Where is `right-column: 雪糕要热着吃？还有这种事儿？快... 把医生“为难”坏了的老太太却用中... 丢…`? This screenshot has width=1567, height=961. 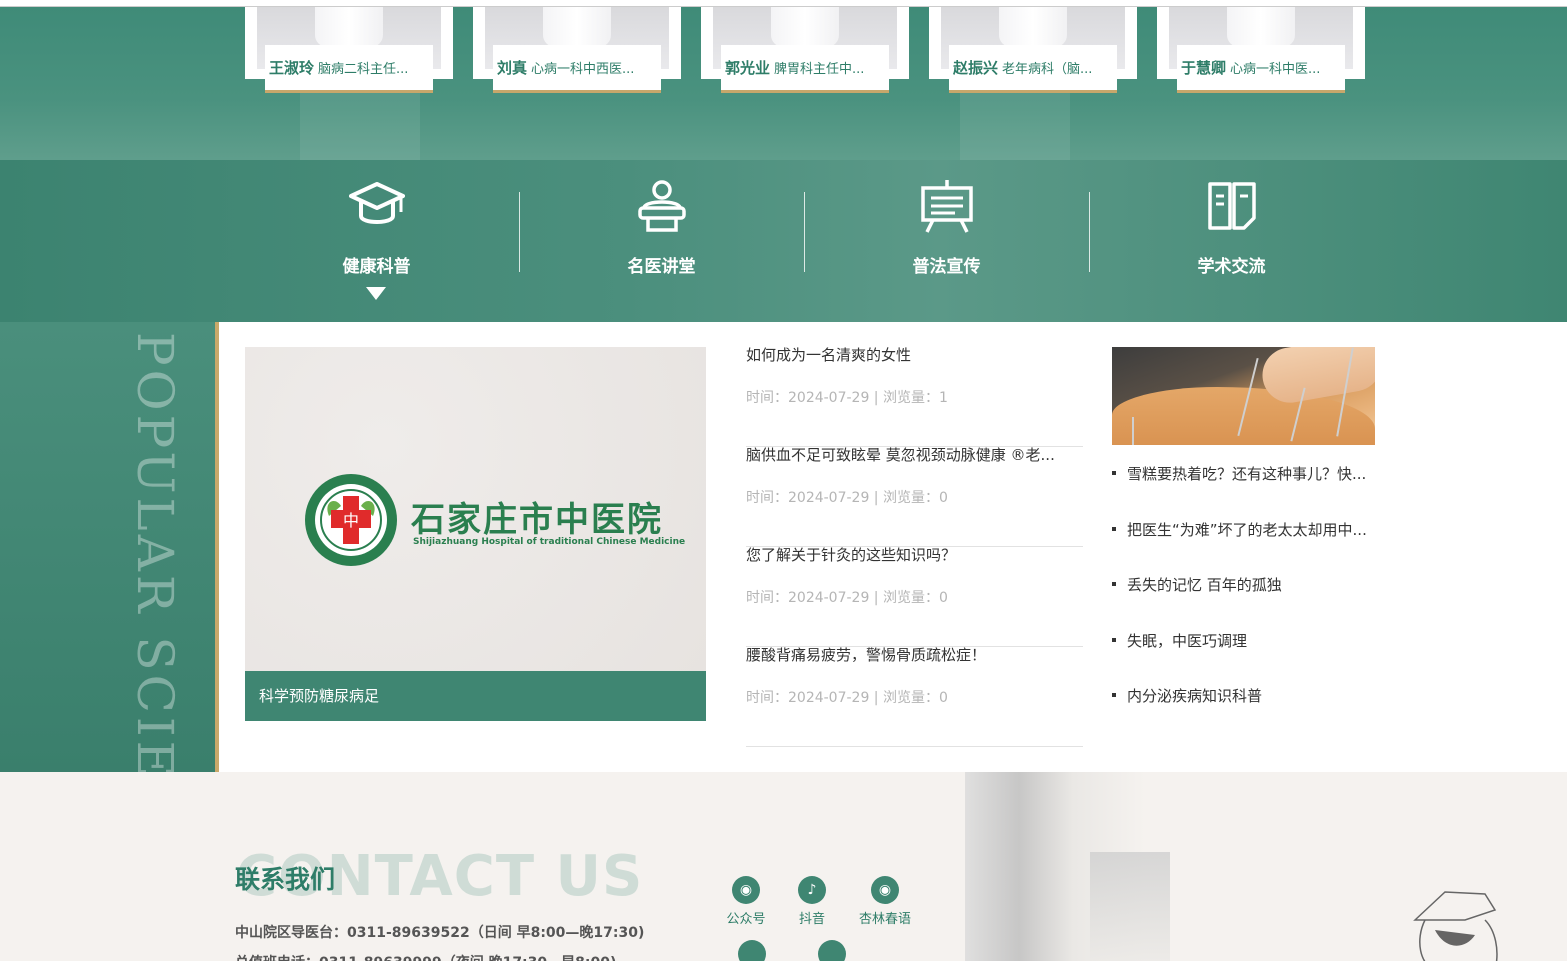 right-column: 雪糕要热着吃？还有这种事儿？快... 把医生“为难”坏了的老太太却用中... 丢… is located at coordinates (1243, 544).